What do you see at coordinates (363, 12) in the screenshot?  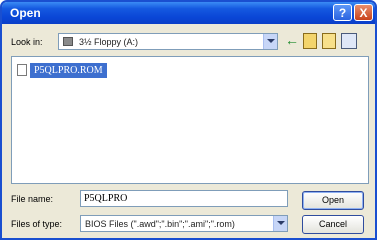 I see `close-button: X` at bounding box center [363, 12].